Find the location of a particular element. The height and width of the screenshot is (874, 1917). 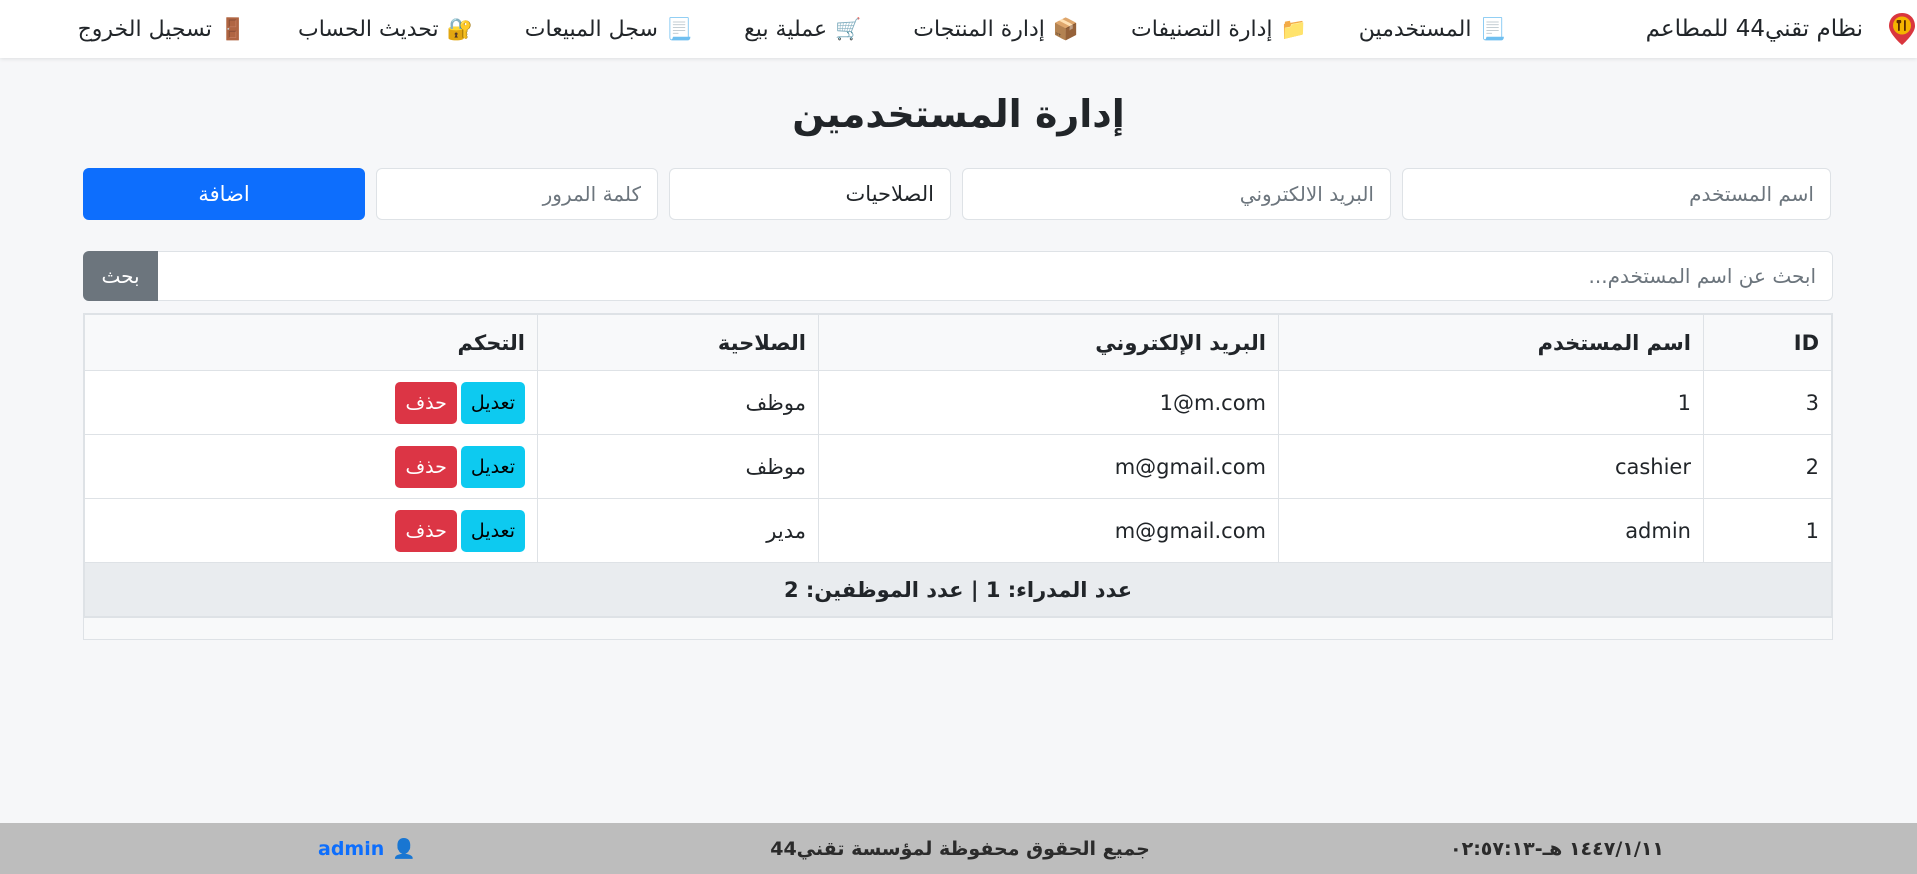

search-bar: بحث is located at coordinates (958, 276).